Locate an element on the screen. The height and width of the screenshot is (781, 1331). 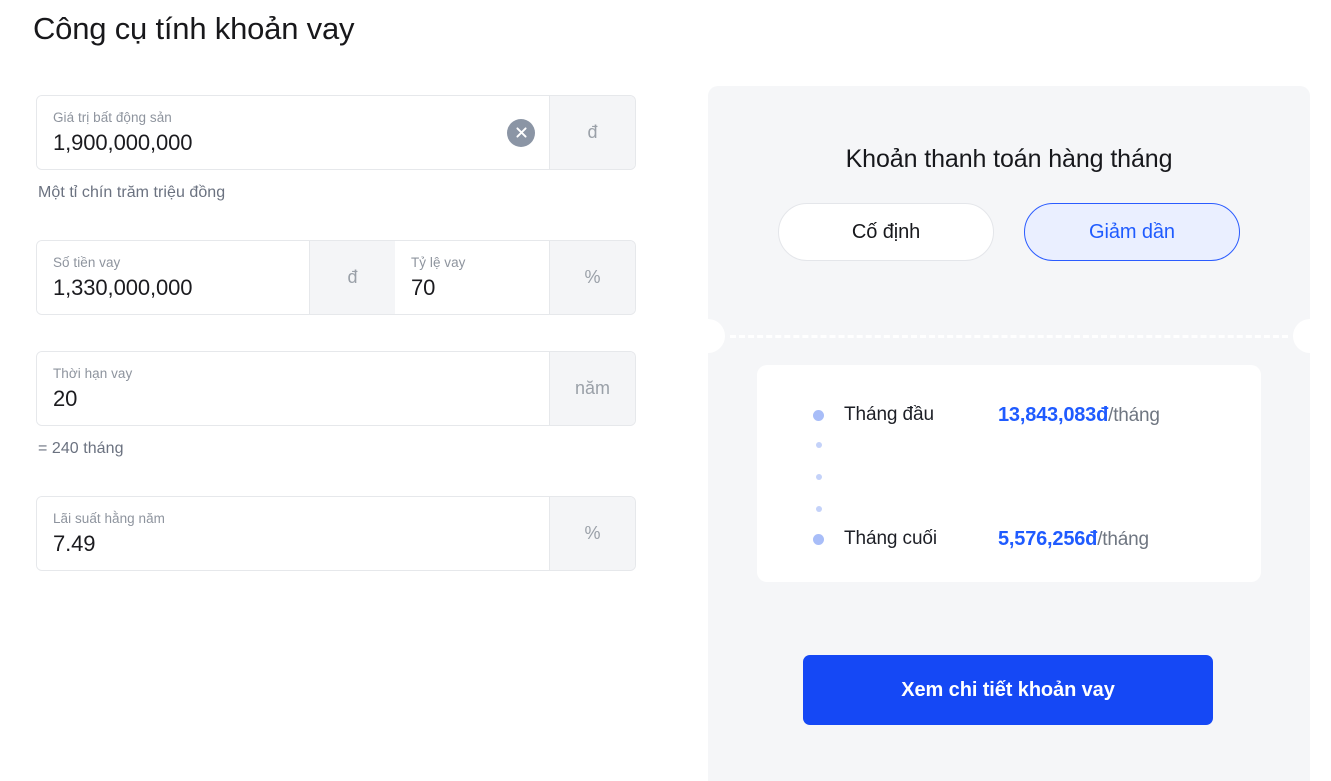
loan-ratio-input: 70 is located at coordinates (472, 288).